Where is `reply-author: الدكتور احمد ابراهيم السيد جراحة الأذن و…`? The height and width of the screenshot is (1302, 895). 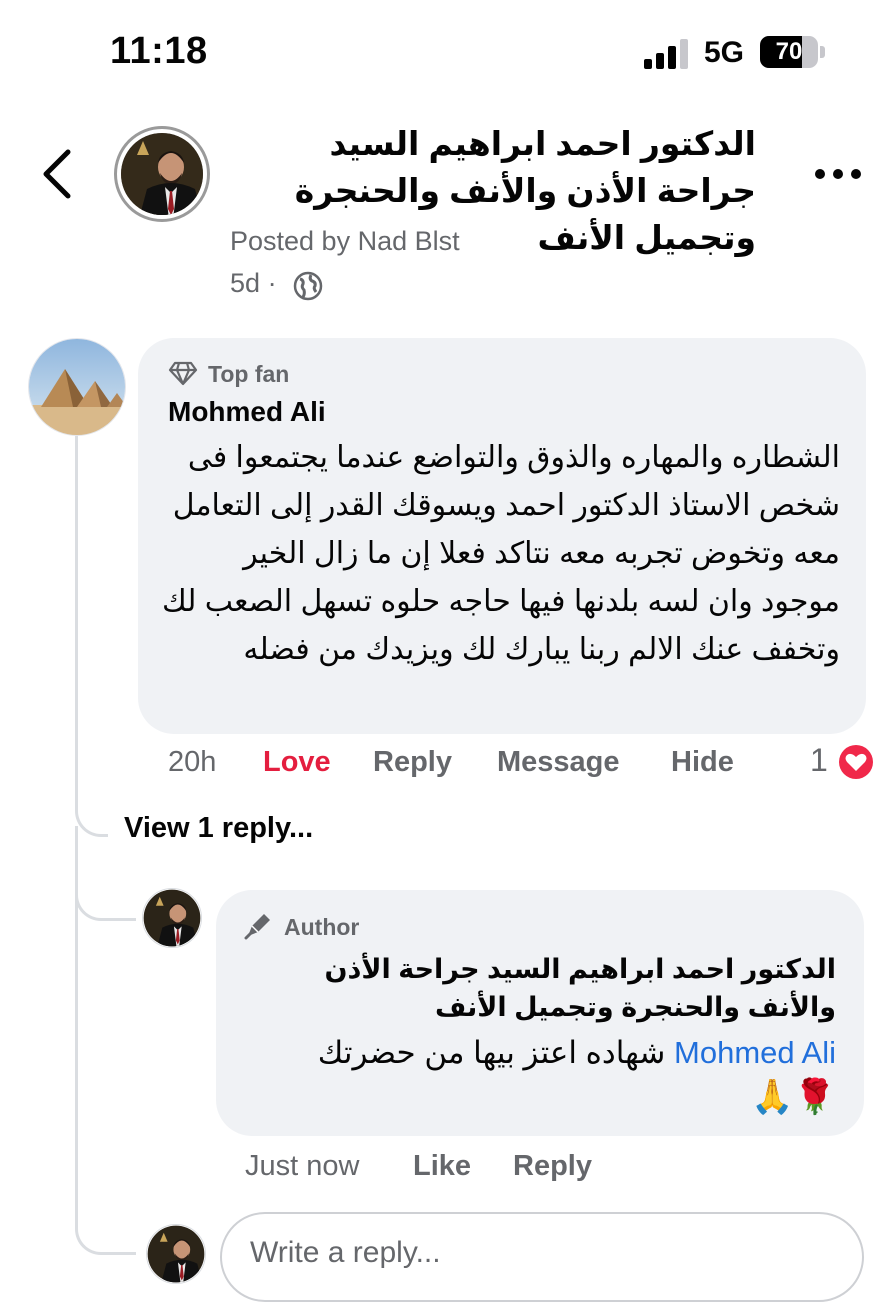 reply-author: الدكتور احمد ابراهيم السيد جراحة الأذن و… is located at coordinates (536, 988).